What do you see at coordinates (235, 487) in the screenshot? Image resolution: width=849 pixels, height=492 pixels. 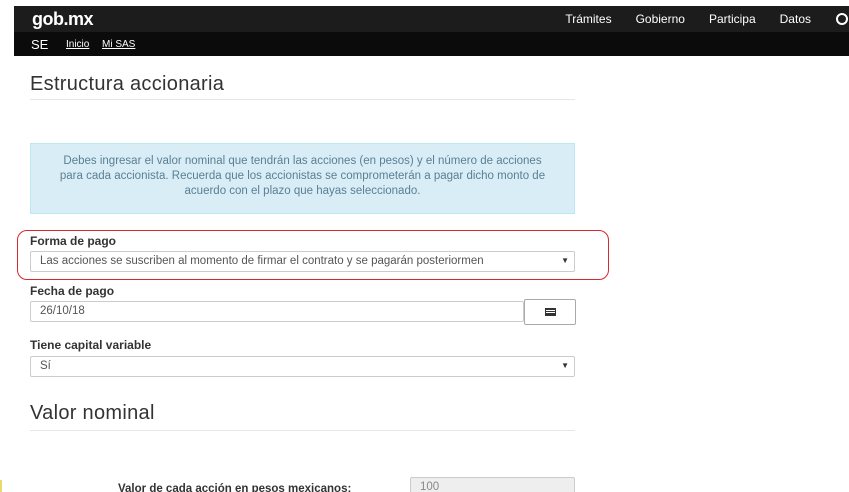 I see `valor-accion-label: Valor de cada acción en pesos mexicanos:` at bounding box center [235, 487].